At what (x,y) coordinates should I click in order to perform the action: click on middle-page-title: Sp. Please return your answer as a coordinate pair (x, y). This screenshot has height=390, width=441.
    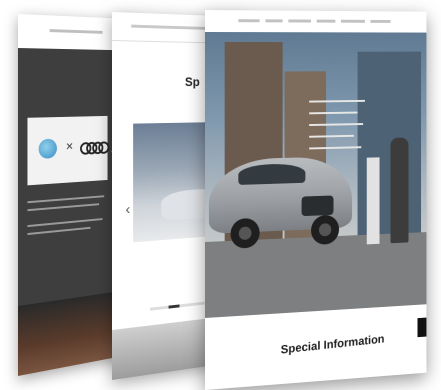
    Looking at the image, I should click on (192, 81).